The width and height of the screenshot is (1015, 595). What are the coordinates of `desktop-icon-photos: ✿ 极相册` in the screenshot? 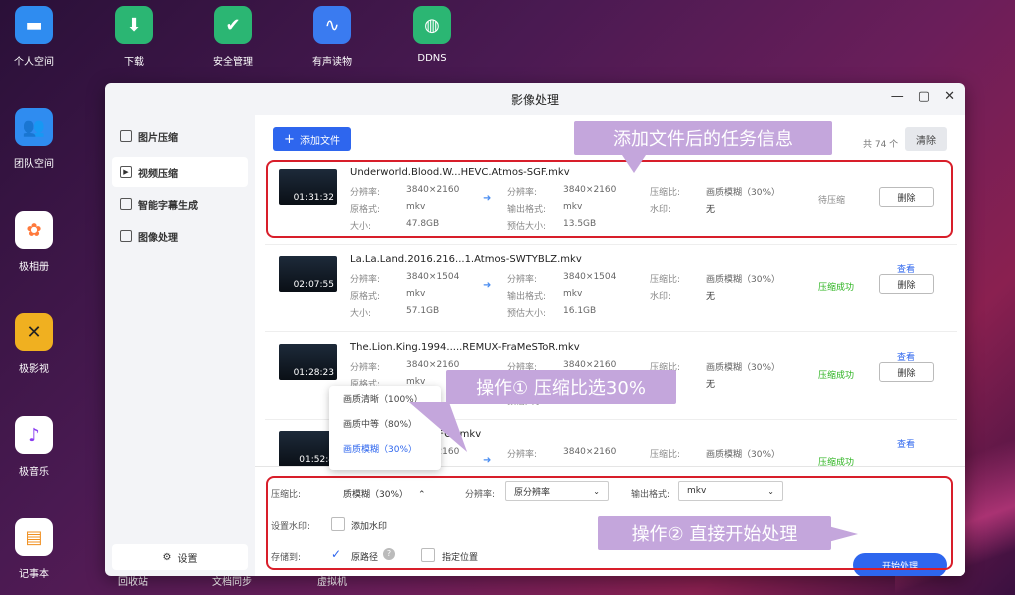 It's located at (37, 242).